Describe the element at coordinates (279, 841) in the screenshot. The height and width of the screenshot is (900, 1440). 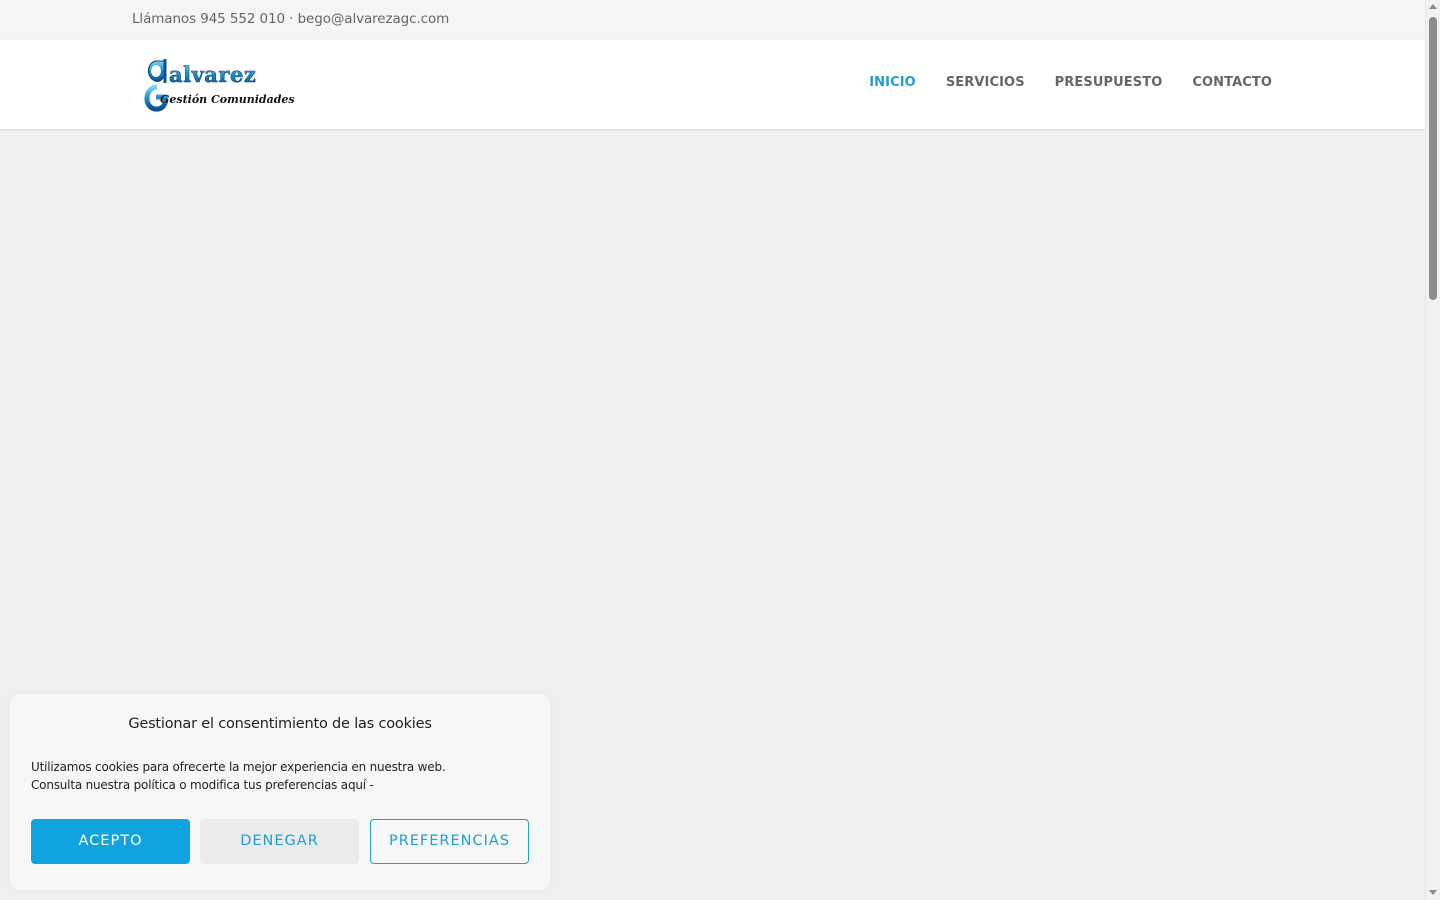
I see `deny-cookies-button: DENEGAR` at that location.